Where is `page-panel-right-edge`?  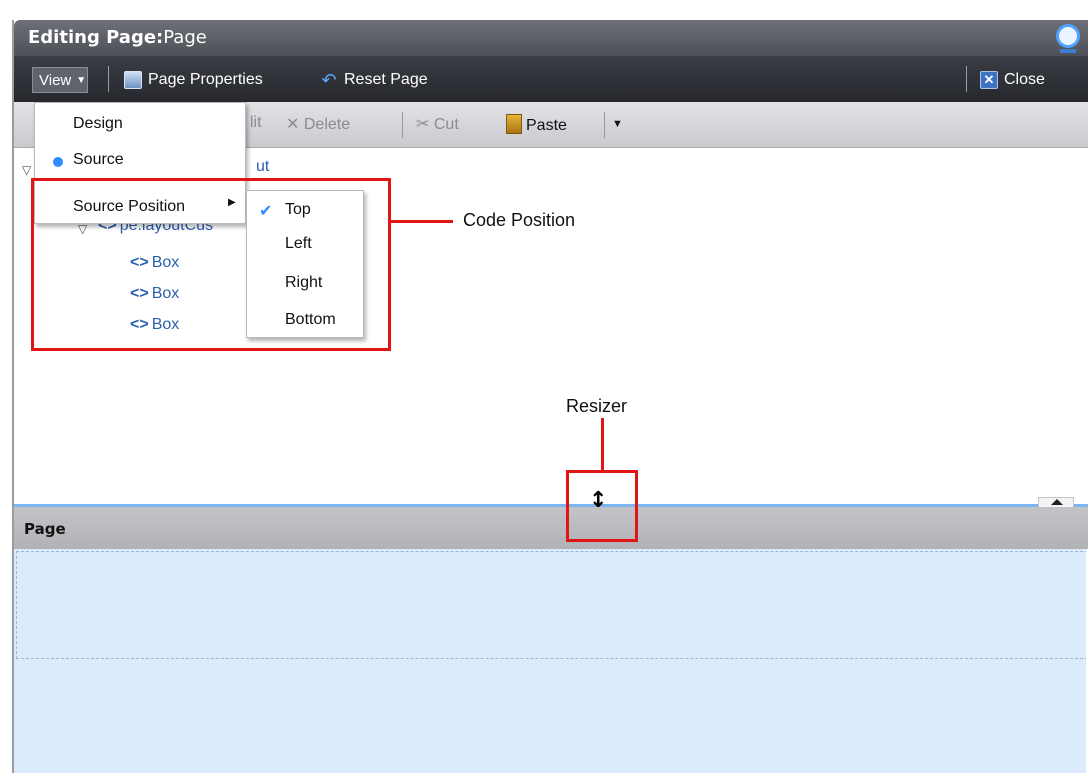
page-panel-right-edge is located at coordinates (1087, 661).